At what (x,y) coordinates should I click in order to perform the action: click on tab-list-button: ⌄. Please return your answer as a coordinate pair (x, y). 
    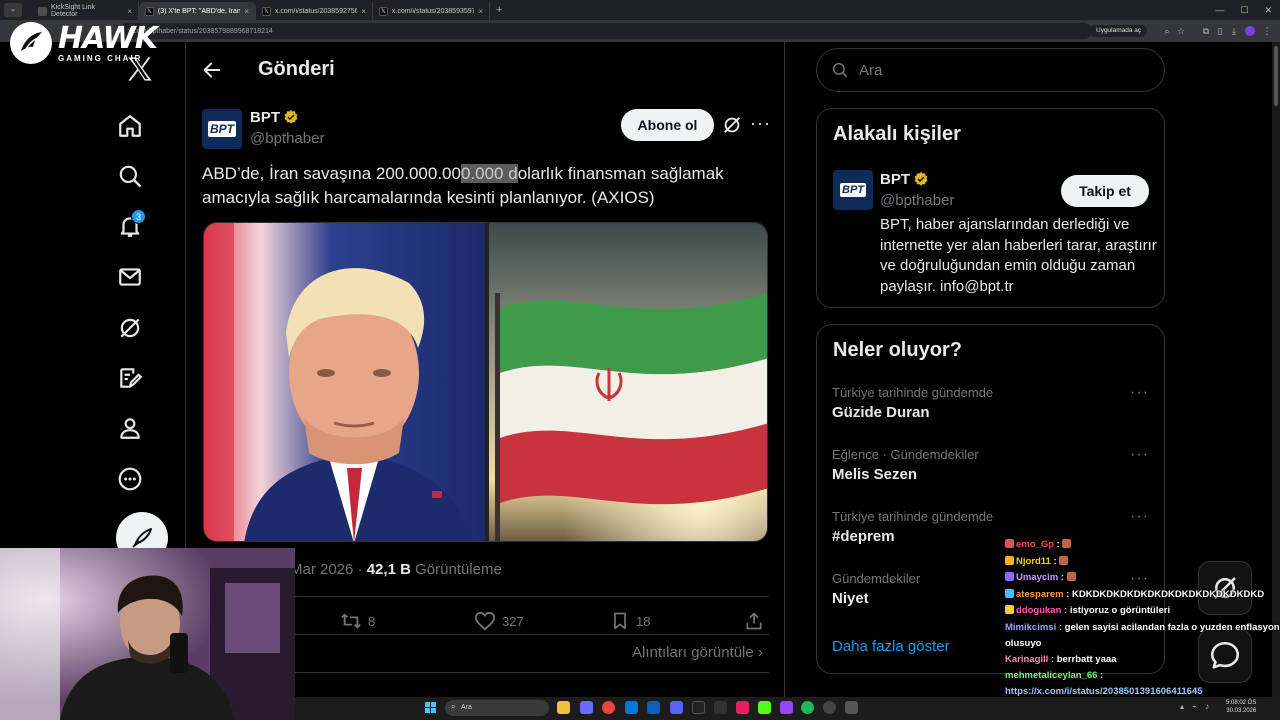
    Looking at the image, I should click on (13, 10).